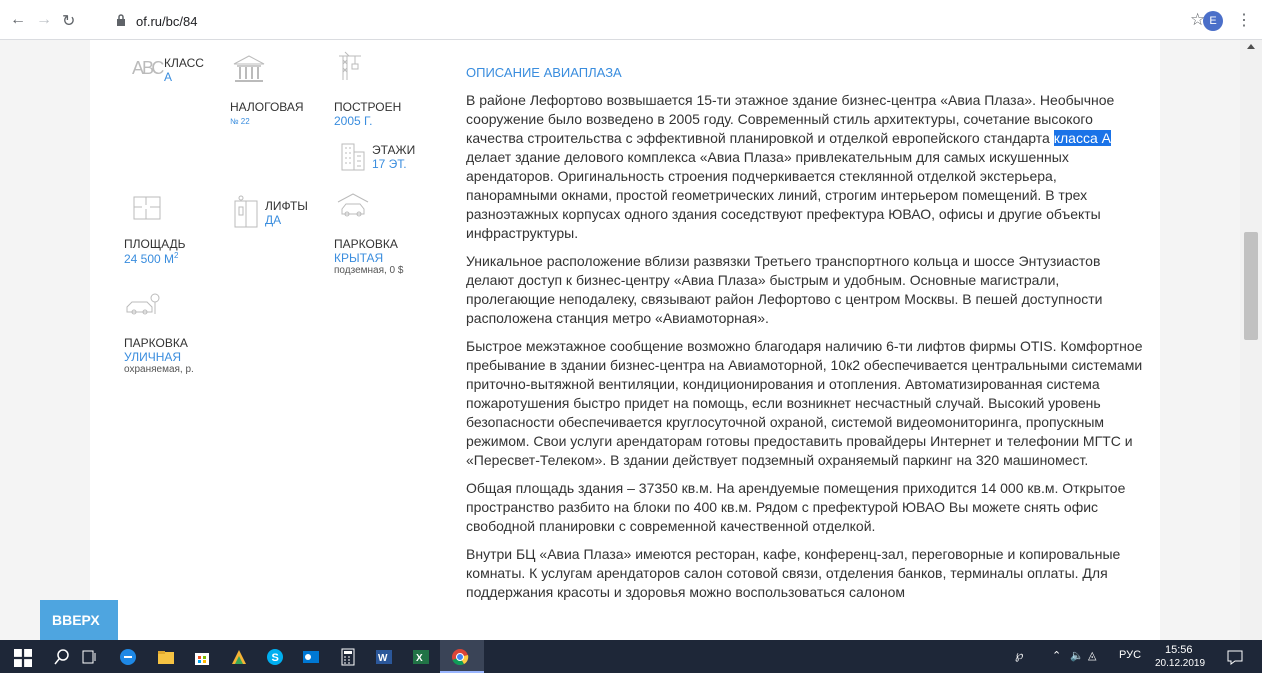 The width and height of the screenshot is (1262, 673). I want to click on tax-value: № 22, so click(240, 121).